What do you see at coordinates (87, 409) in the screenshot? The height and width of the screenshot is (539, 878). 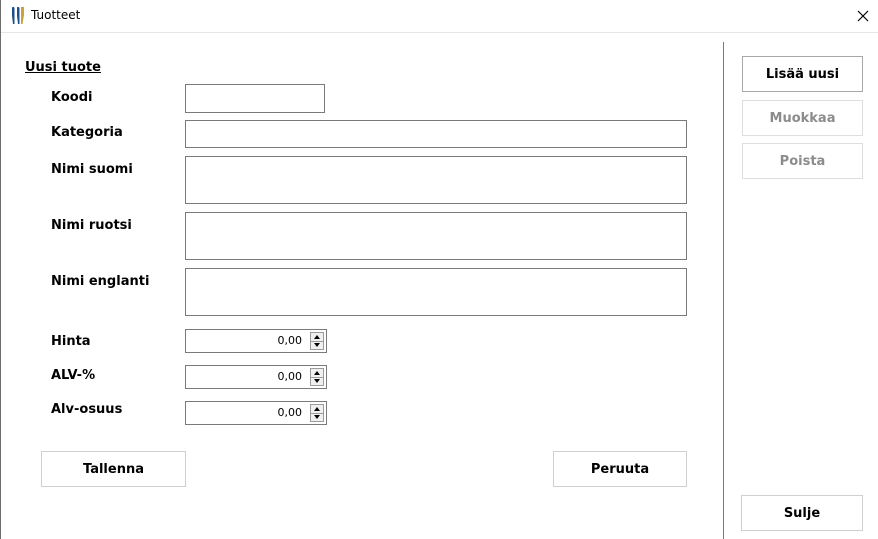 I see `vat-amount-label: Alv-osuus` at bounding box center [87, 409].